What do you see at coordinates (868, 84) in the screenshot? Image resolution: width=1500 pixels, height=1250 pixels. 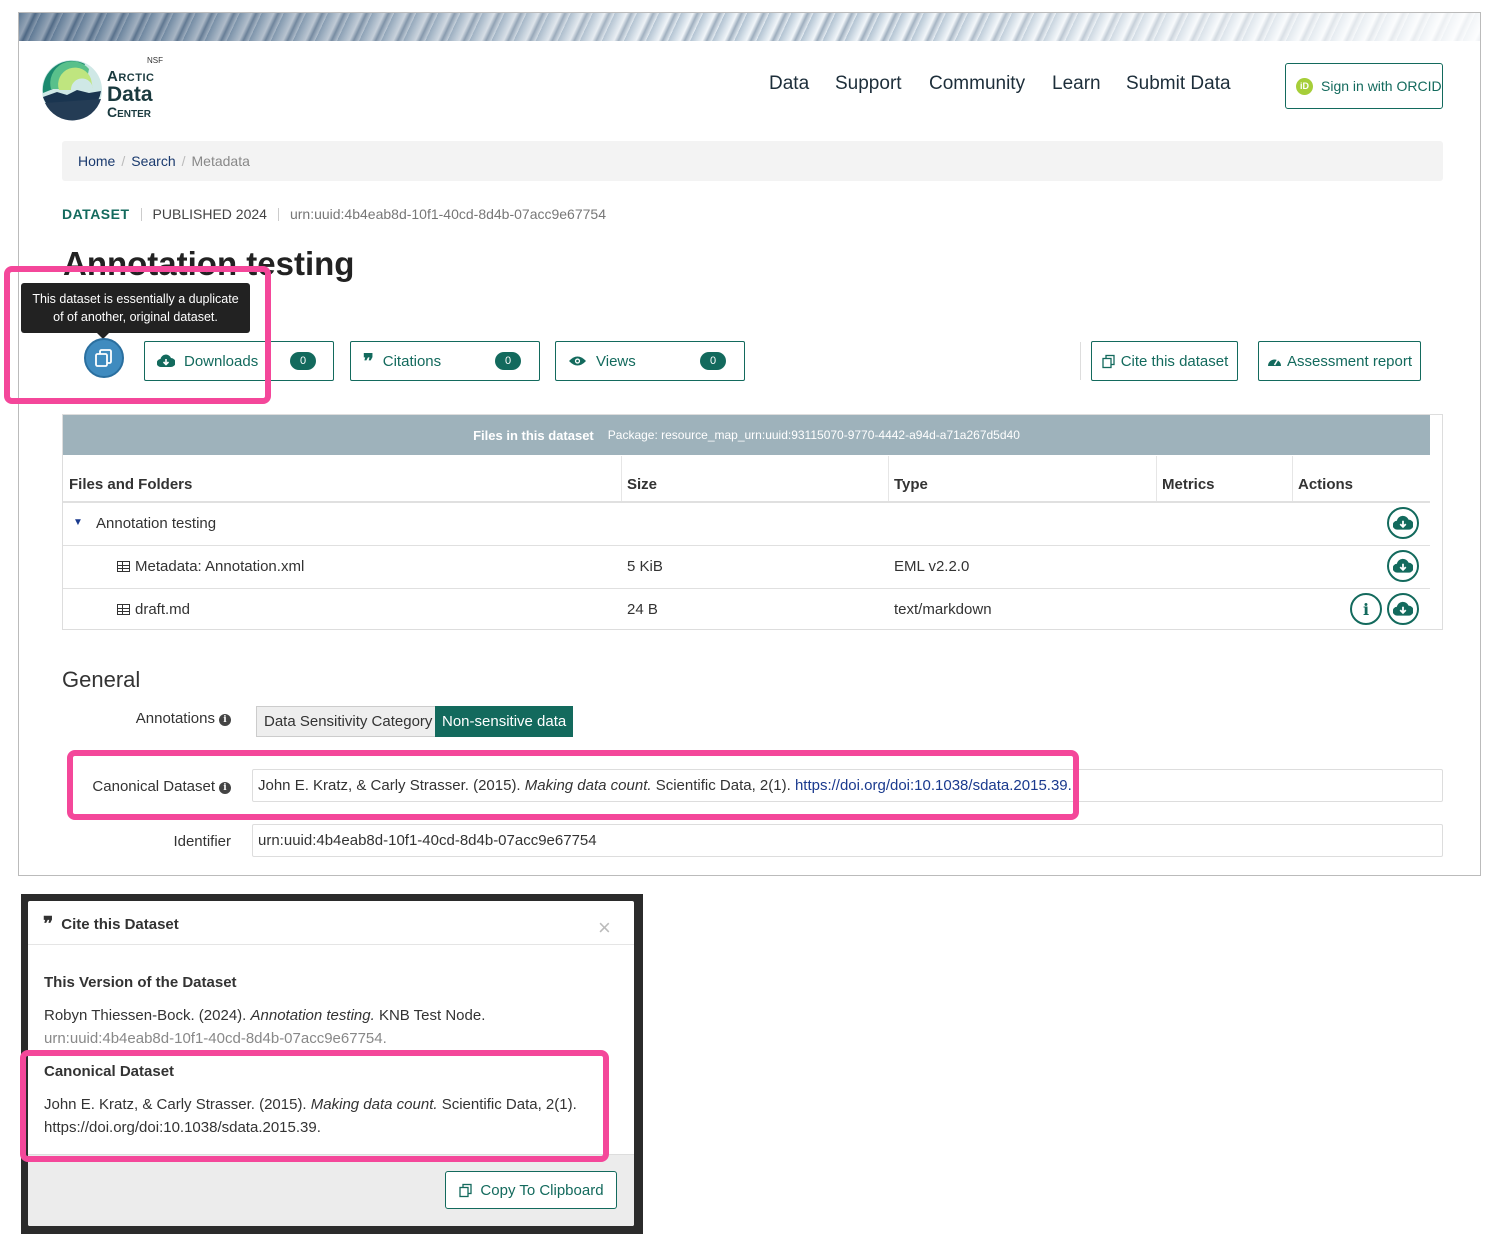 I see `nav-support: Support` at bounding box center [868, 84].